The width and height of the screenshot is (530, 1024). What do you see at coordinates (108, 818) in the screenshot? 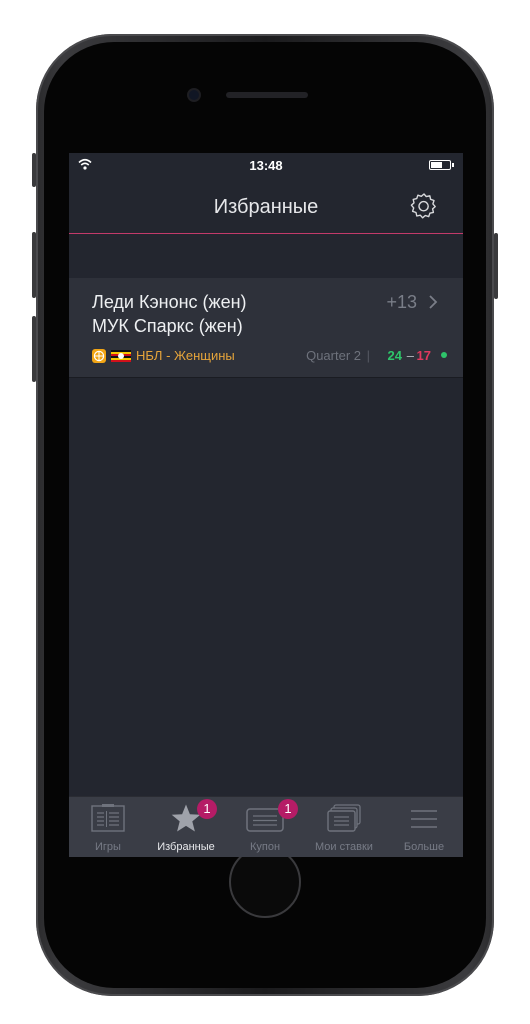
I see `games-icon` at bounding box center [108, 818].